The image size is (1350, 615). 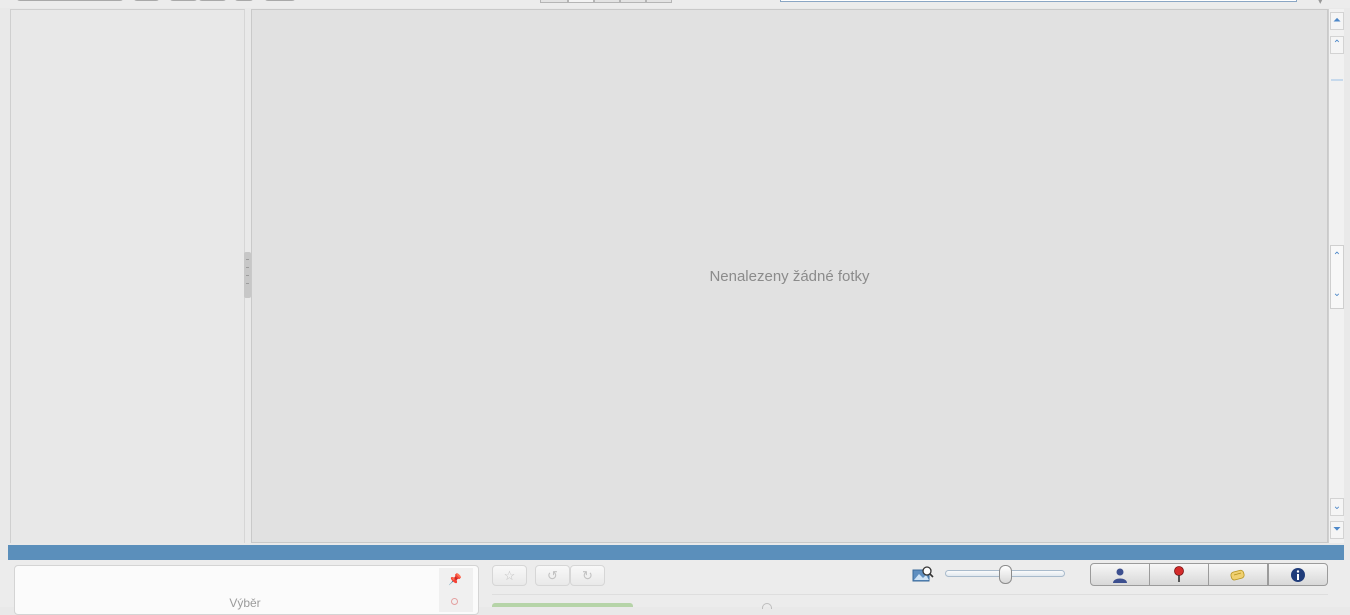 What do you see at coordinates (767, 606) in the screenshot?
I see `status-circle-icon` at bounding box center [767, 606].